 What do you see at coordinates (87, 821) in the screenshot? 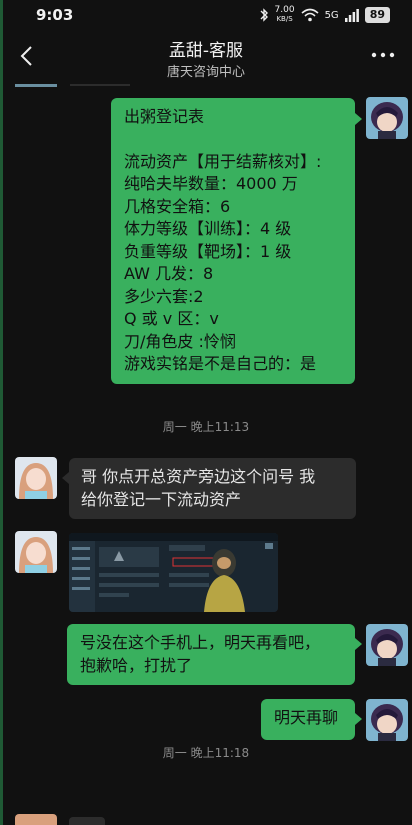
I see `partial-bubble-bottom` at bounding box center [87, 821].